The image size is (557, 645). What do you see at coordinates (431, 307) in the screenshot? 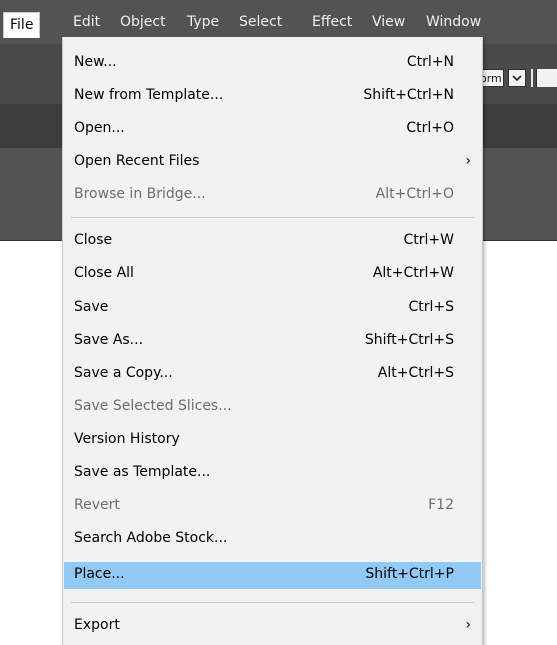
I see `menu-item-shortcut: Ctrl+S` at bounding box center [431, 307].